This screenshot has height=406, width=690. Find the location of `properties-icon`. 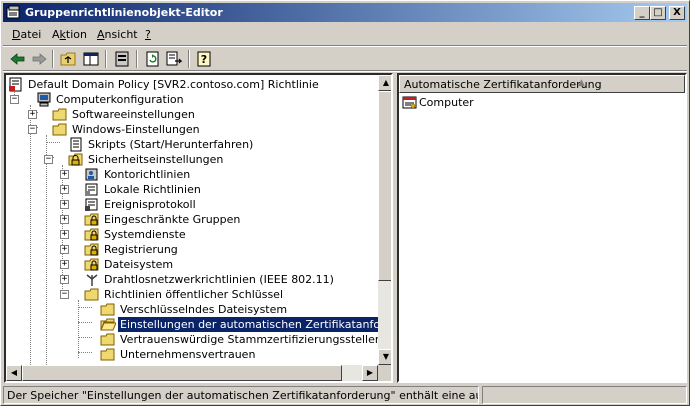

properties-icon is located at coordinates (122, 59).